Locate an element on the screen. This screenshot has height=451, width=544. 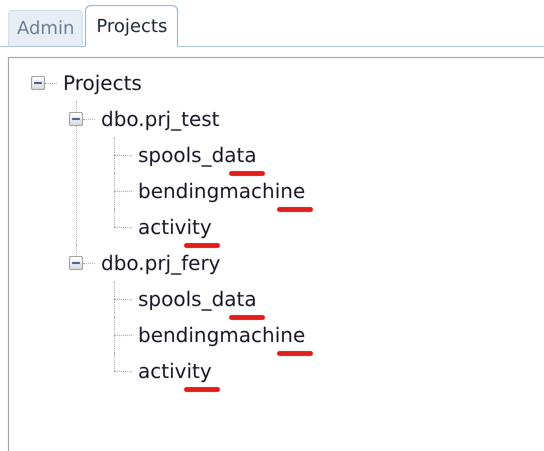
tab: Projects is located at coordinates (131, 26).